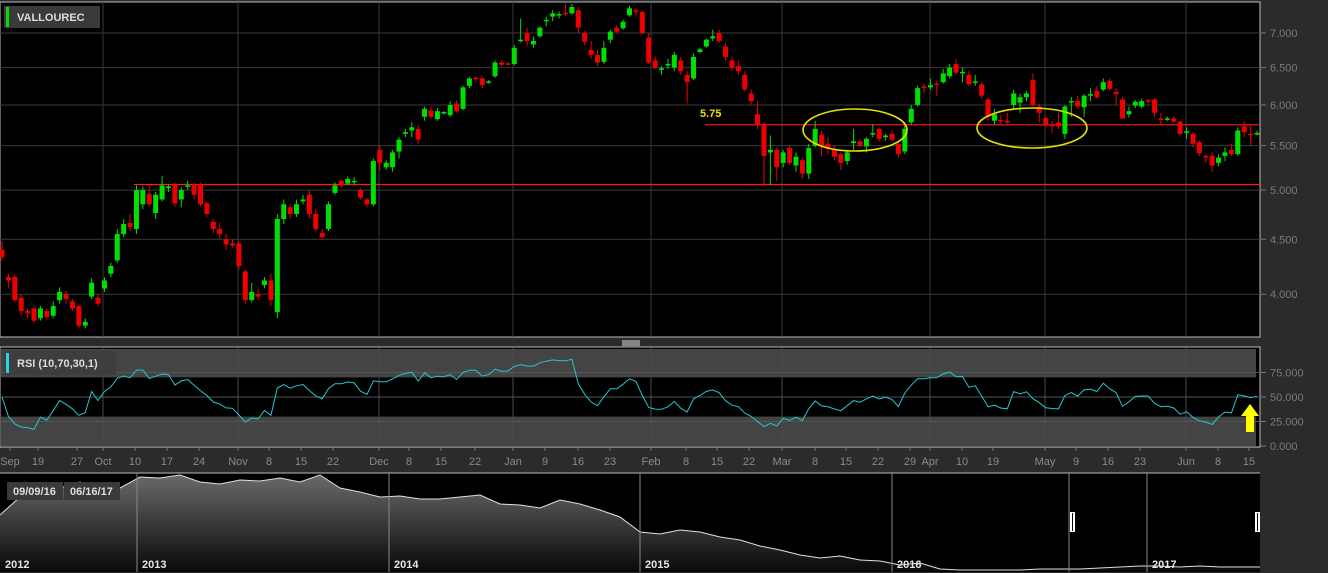 This screenshot has height=573, width=1328. Describe the element at coordinates (1072, 522) in the screenshot. I see `navigator-left-handle` at that location.